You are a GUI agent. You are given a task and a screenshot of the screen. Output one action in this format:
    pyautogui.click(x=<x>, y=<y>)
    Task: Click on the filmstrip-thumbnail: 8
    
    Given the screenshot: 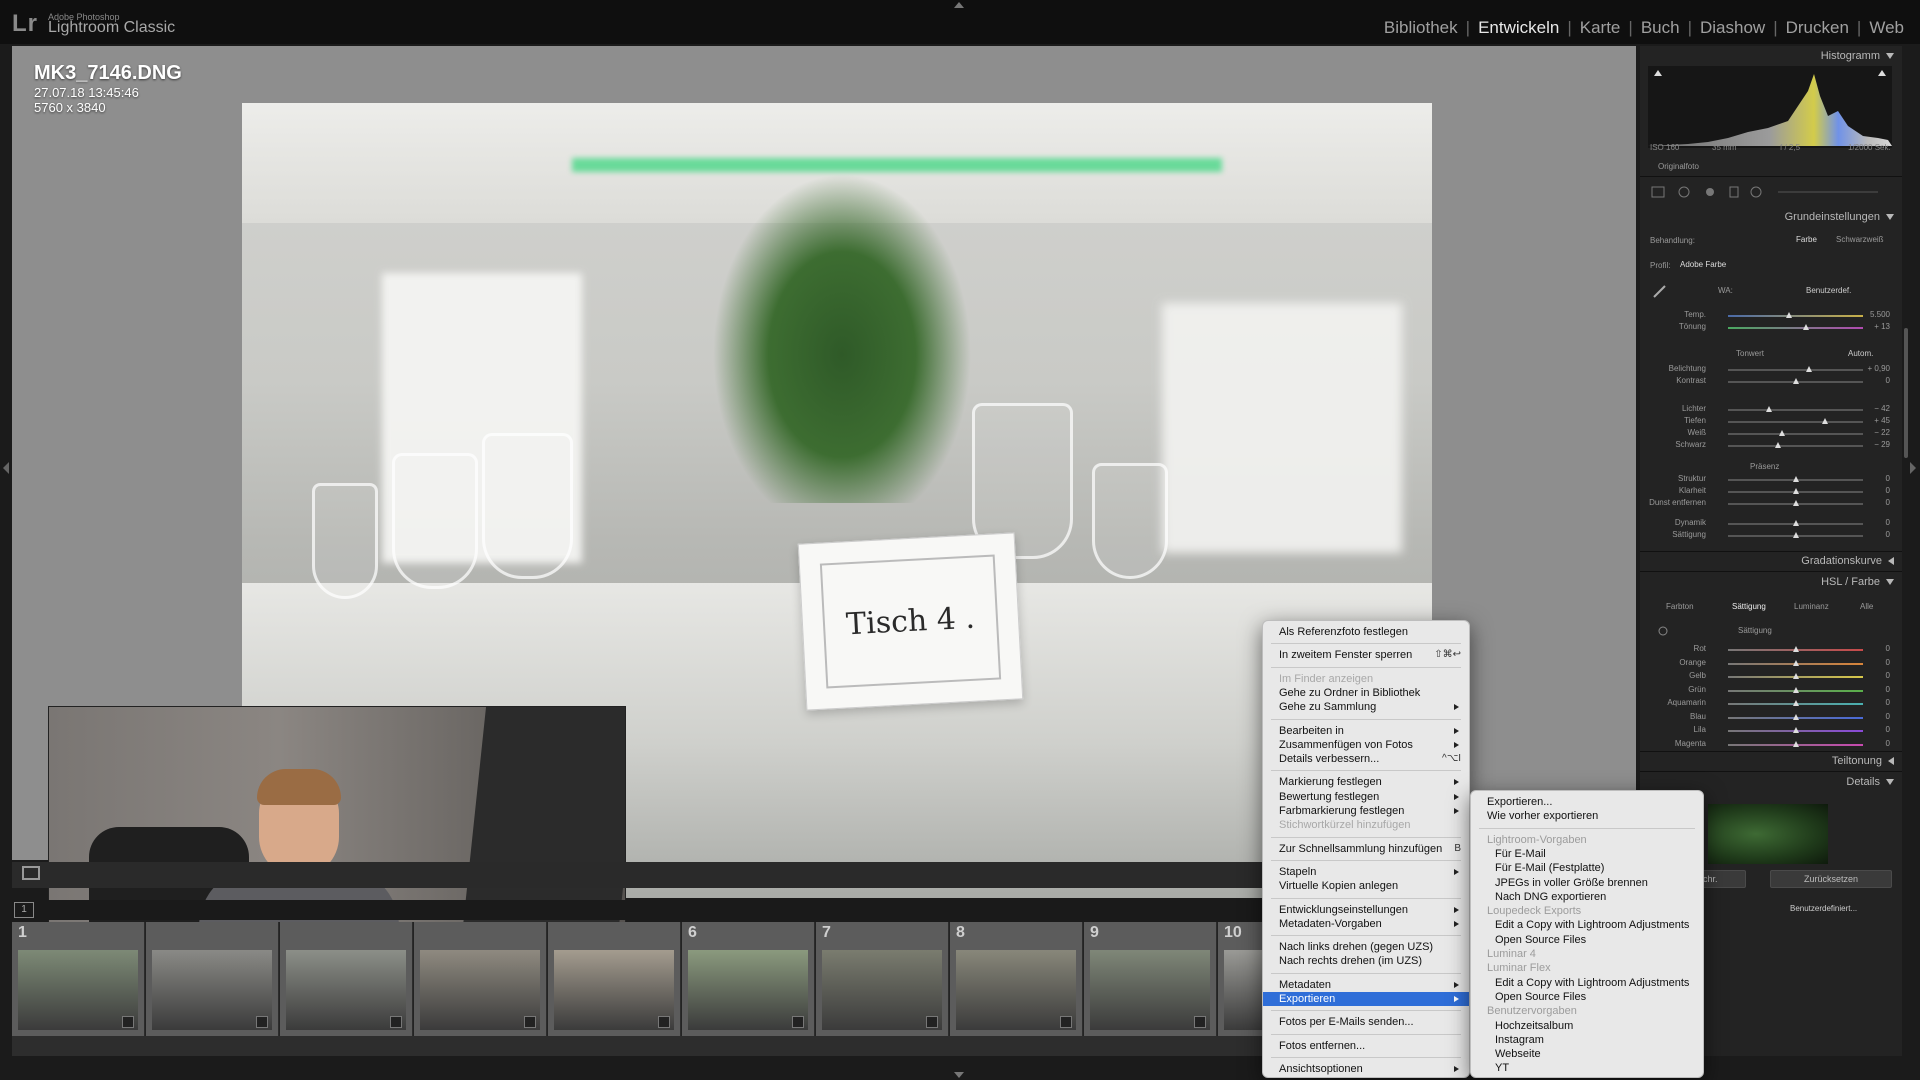 What is the action you would take?
    pyautogui.click(x=1016, y=979)
    